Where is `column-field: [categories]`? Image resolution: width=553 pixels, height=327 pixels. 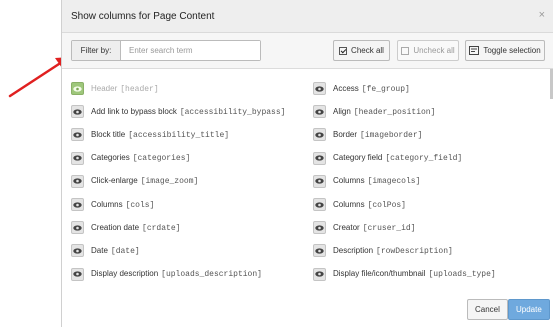
column-field: [categories] is located at coordinates (161, 159).